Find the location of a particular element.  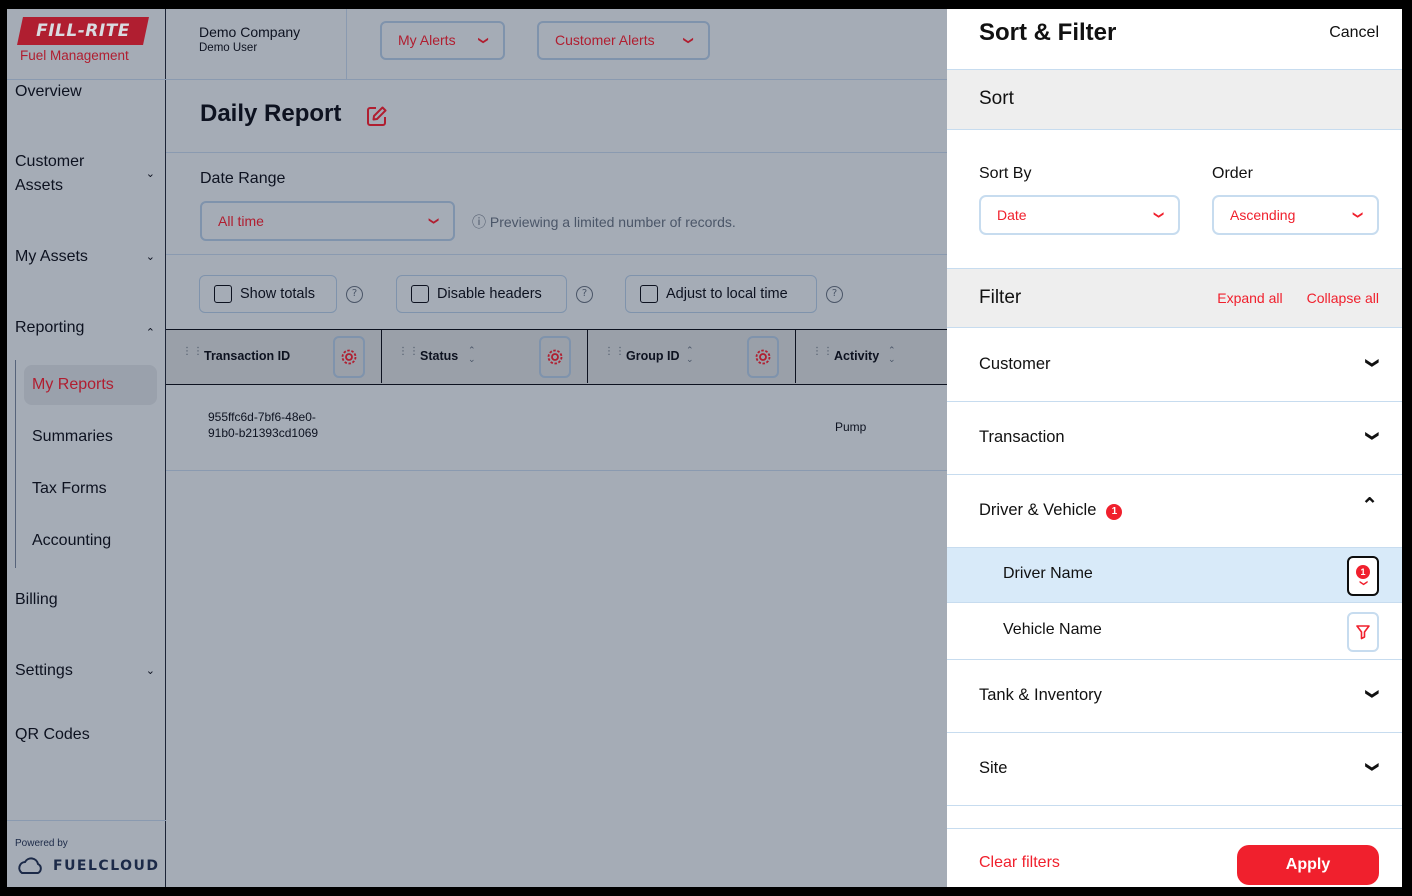

sidebar-subitem-my-reports: My Reports is located at coordinates (90, 385).